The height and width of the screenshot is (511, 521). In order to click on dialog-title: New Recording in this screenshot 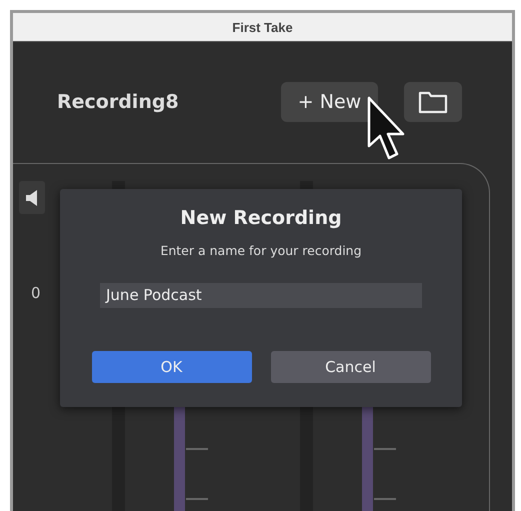, I will do `click(261, 218)`.